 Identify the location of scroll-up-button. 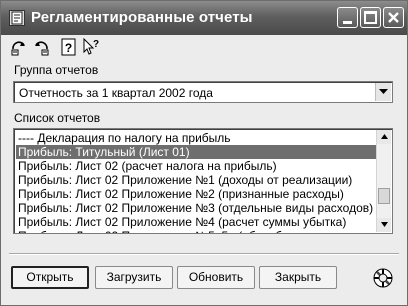
(384, 137).